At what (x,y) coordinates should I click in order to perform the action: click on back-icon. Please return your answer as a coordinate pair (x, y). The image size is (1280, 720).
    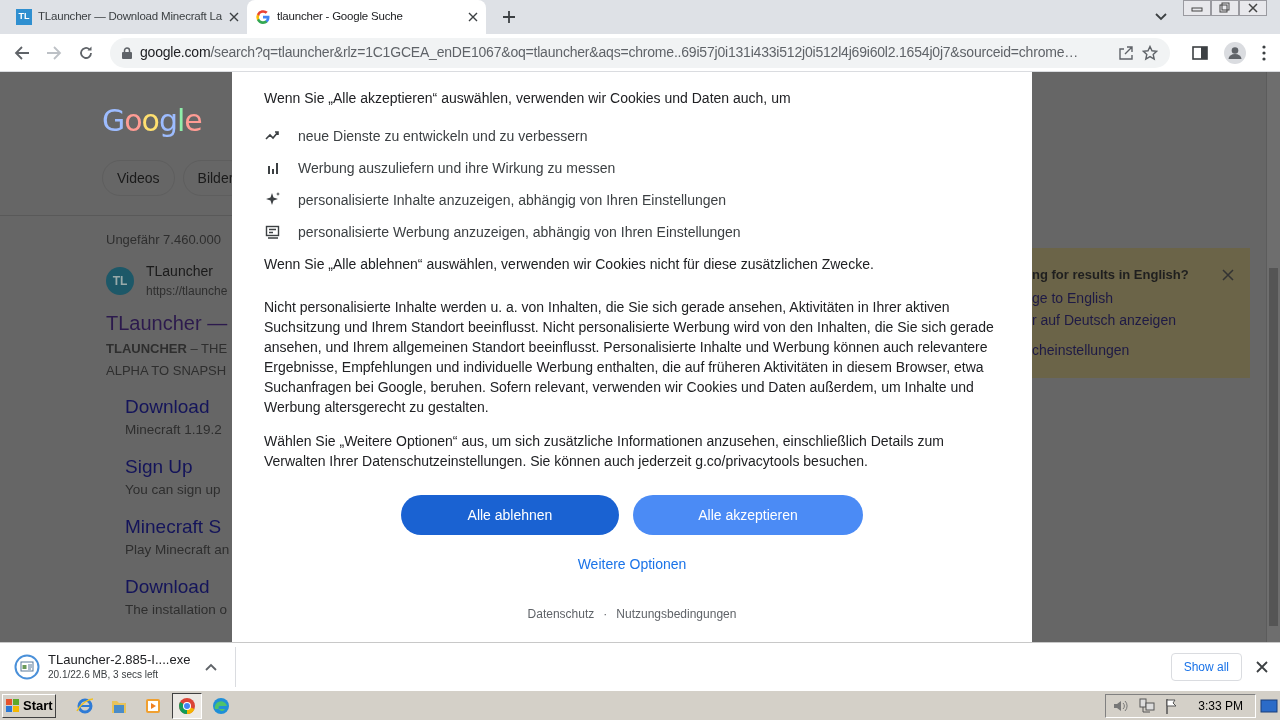
    Looking at the image, I should click on (22, 52).